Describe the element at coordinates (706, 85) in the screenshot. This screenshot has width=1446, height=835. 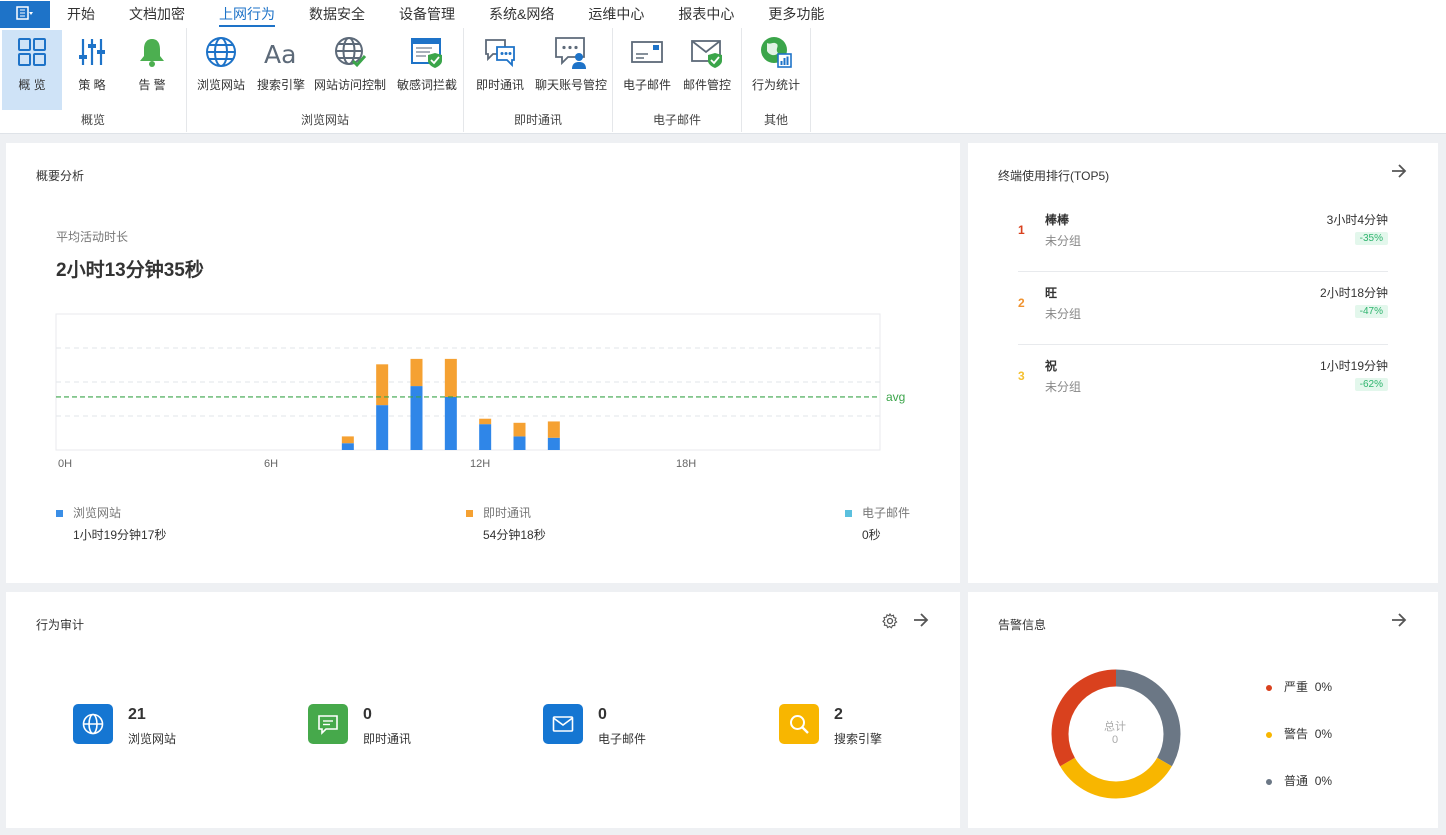
I see `email-control-button-label: 邮件管控` at that location.